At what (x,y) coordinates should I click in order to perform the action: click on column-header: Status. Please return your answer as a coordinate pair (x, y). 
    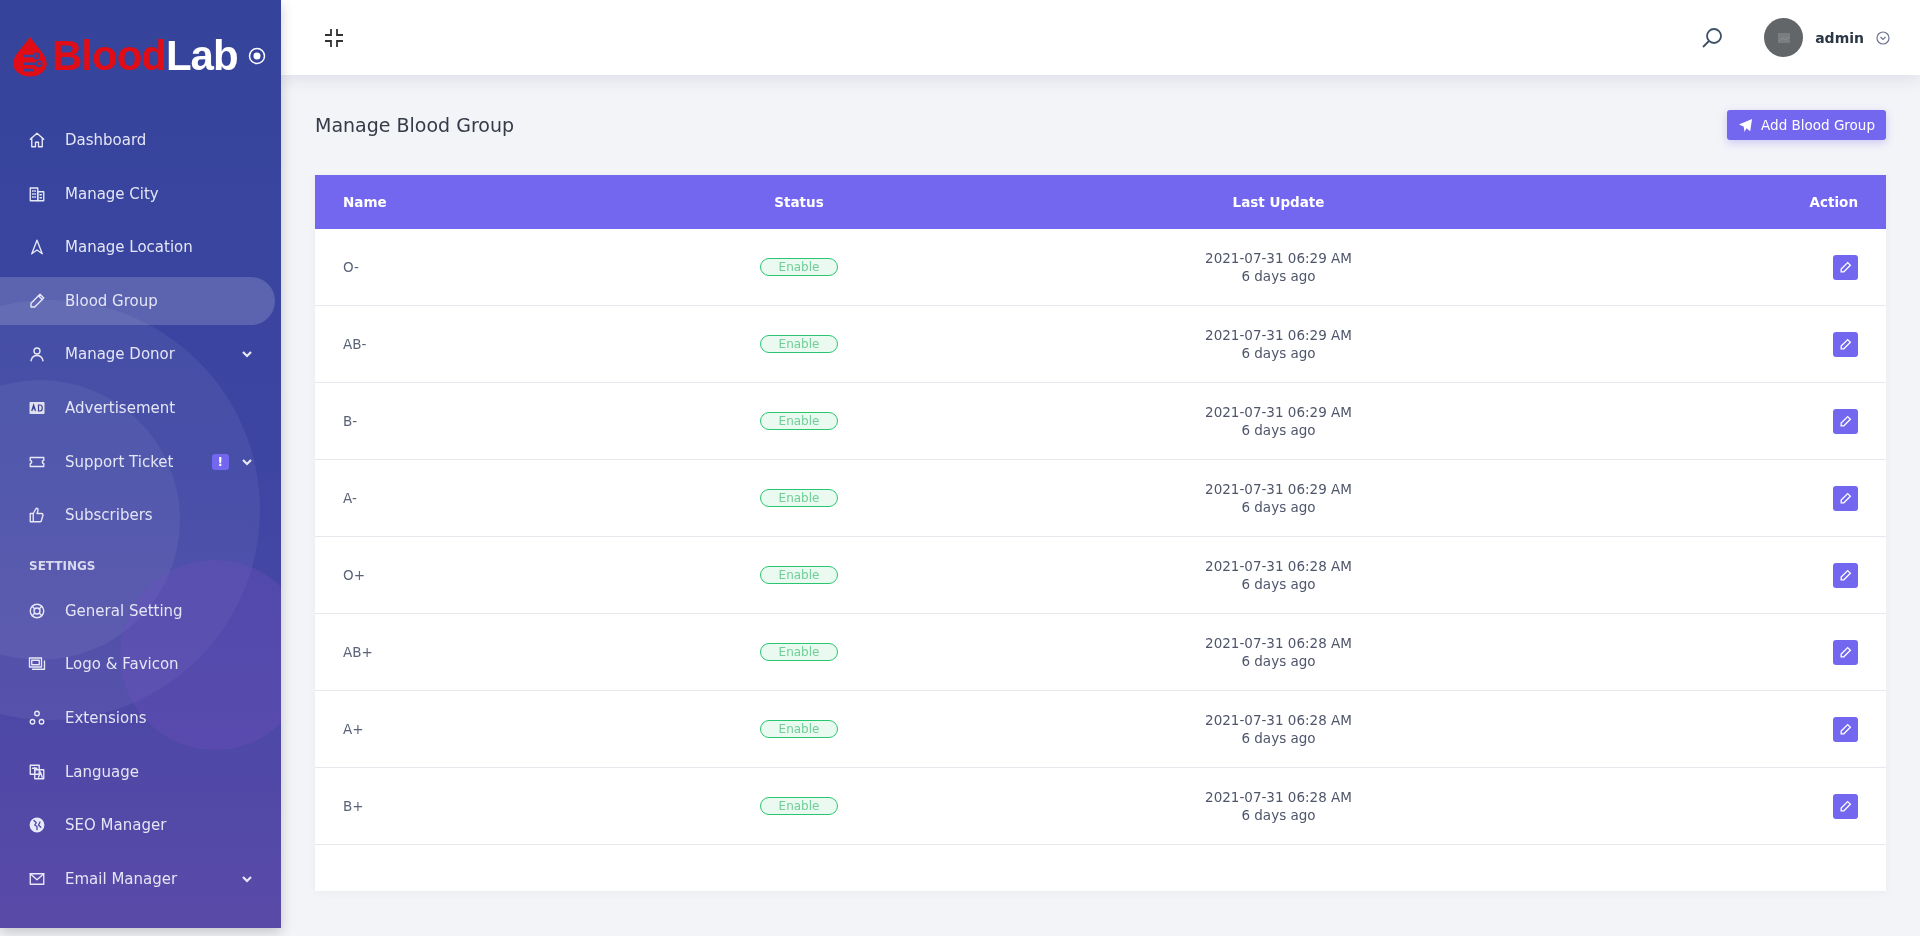
    Looking at the image, I should click on (799, 202).